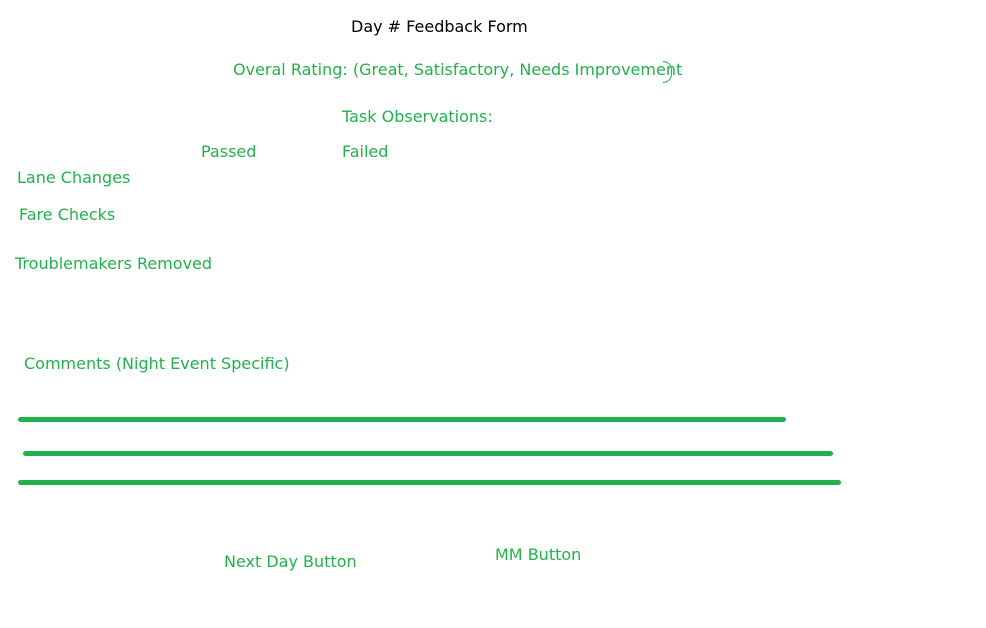  Describe the element at coordinates (538, 555) in the screenshot. I see `mm-button: MM Button` at that location.